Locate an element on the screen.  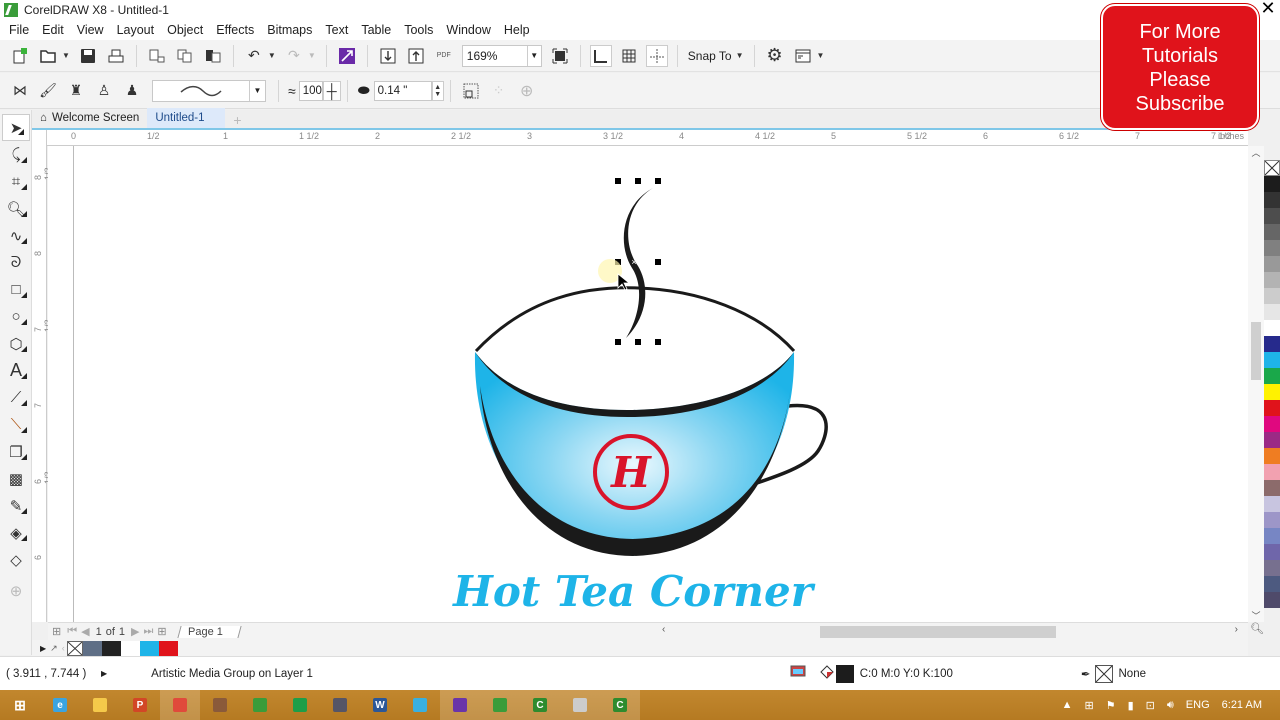
show-rulers-button is located at coordinates (600, 55).